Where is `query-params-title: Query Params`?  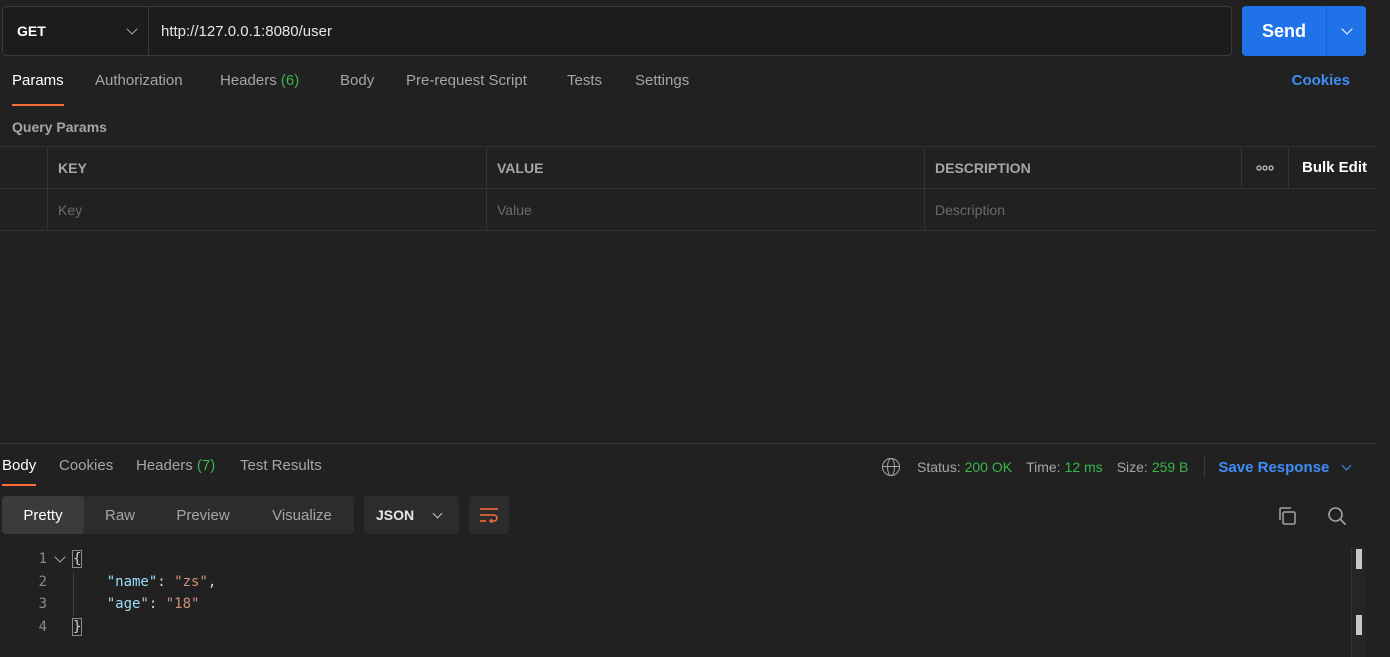 query-params-title: Query Params is located at coordinates (59, 127).